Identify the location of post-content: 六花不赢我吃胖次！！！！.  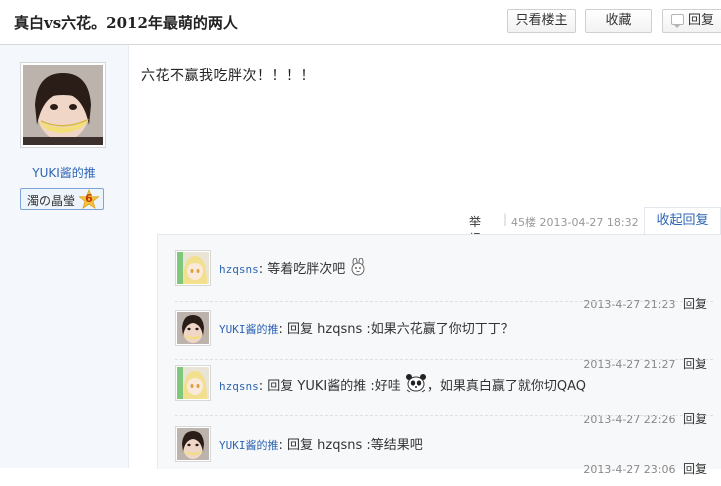
(228, 76).